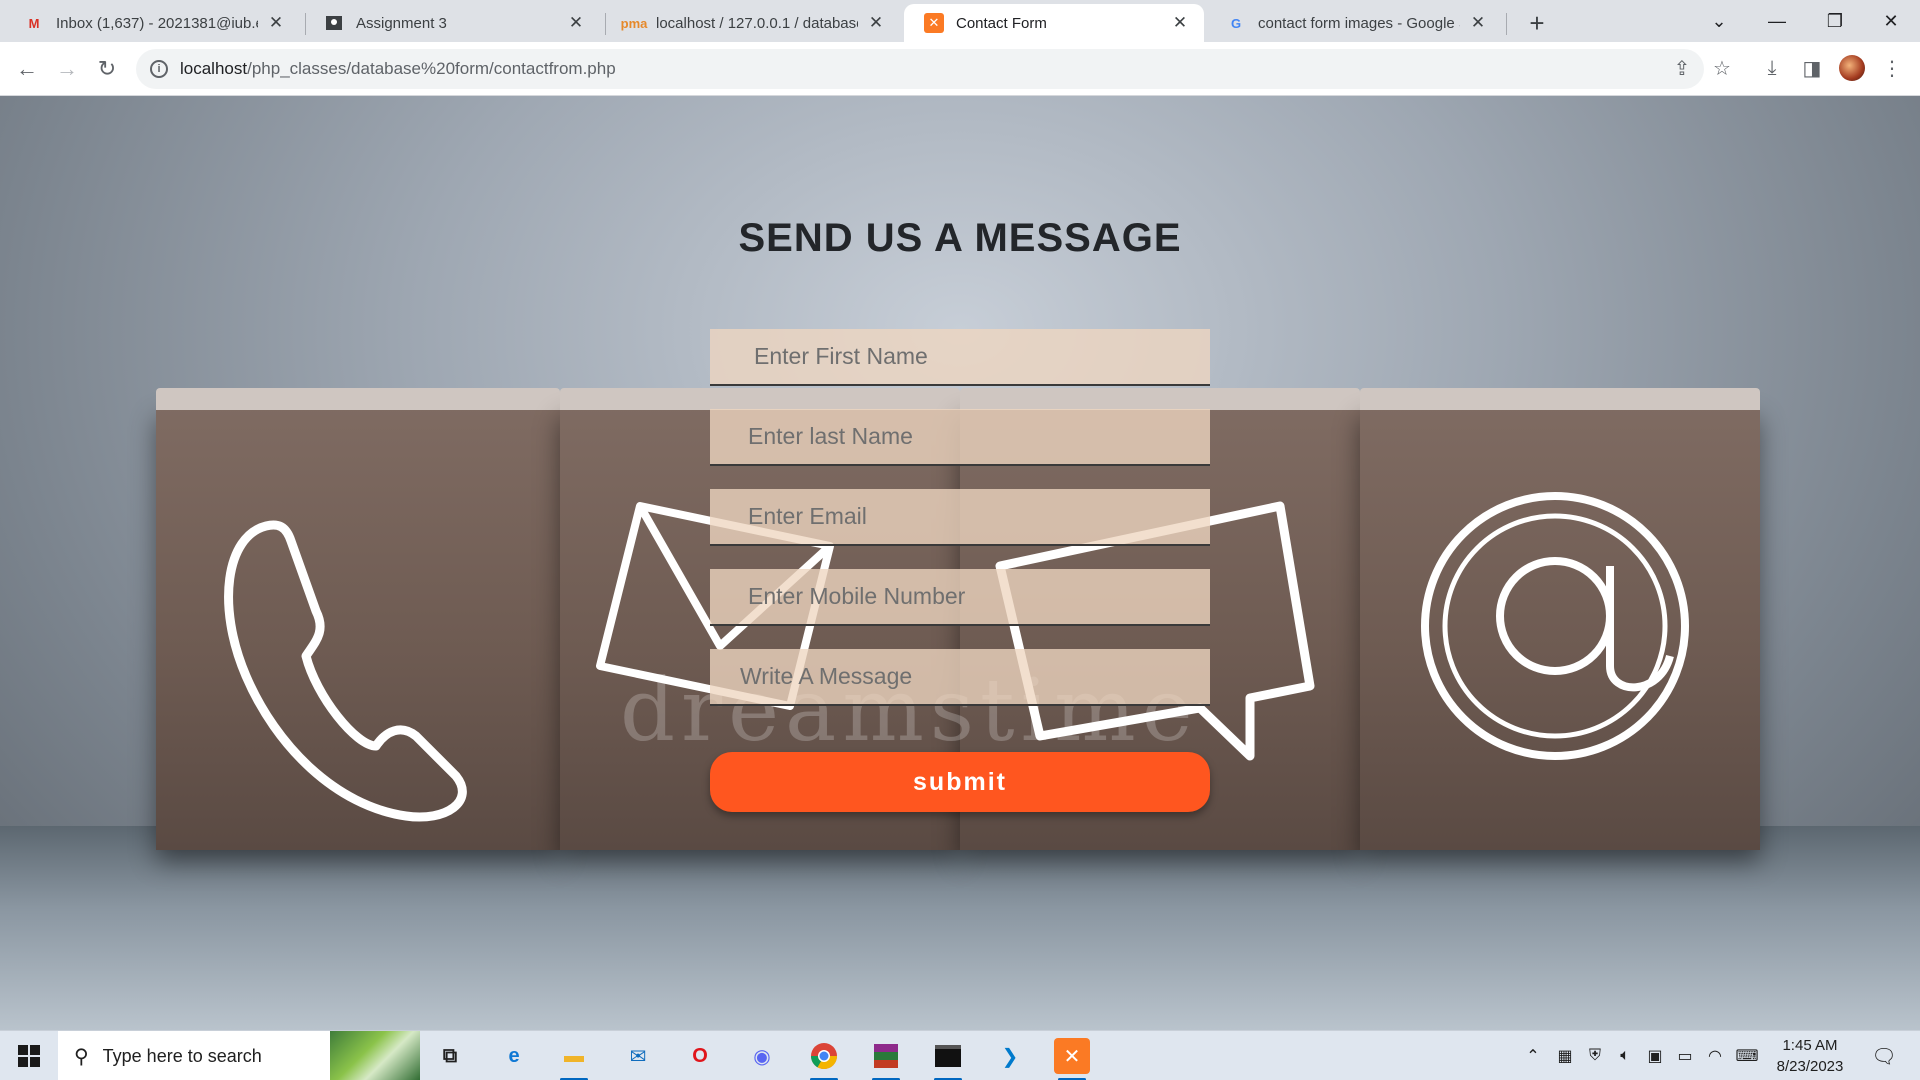 The image size is (1920, 1080). What do you see at coordinates (452, 23) in the screenshot?
I see `tab-assignment: Assignment 3 ✕` at bounding box center [452, 23].